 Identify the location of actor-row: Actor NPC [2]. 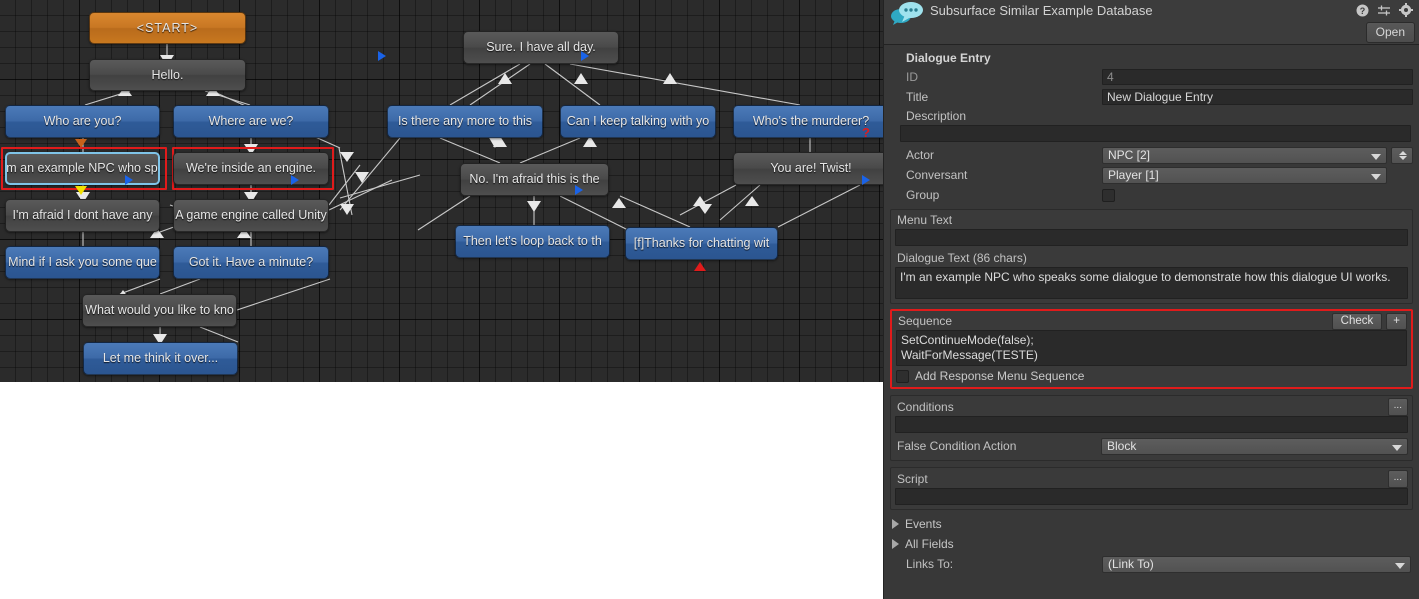
(1151, 155).